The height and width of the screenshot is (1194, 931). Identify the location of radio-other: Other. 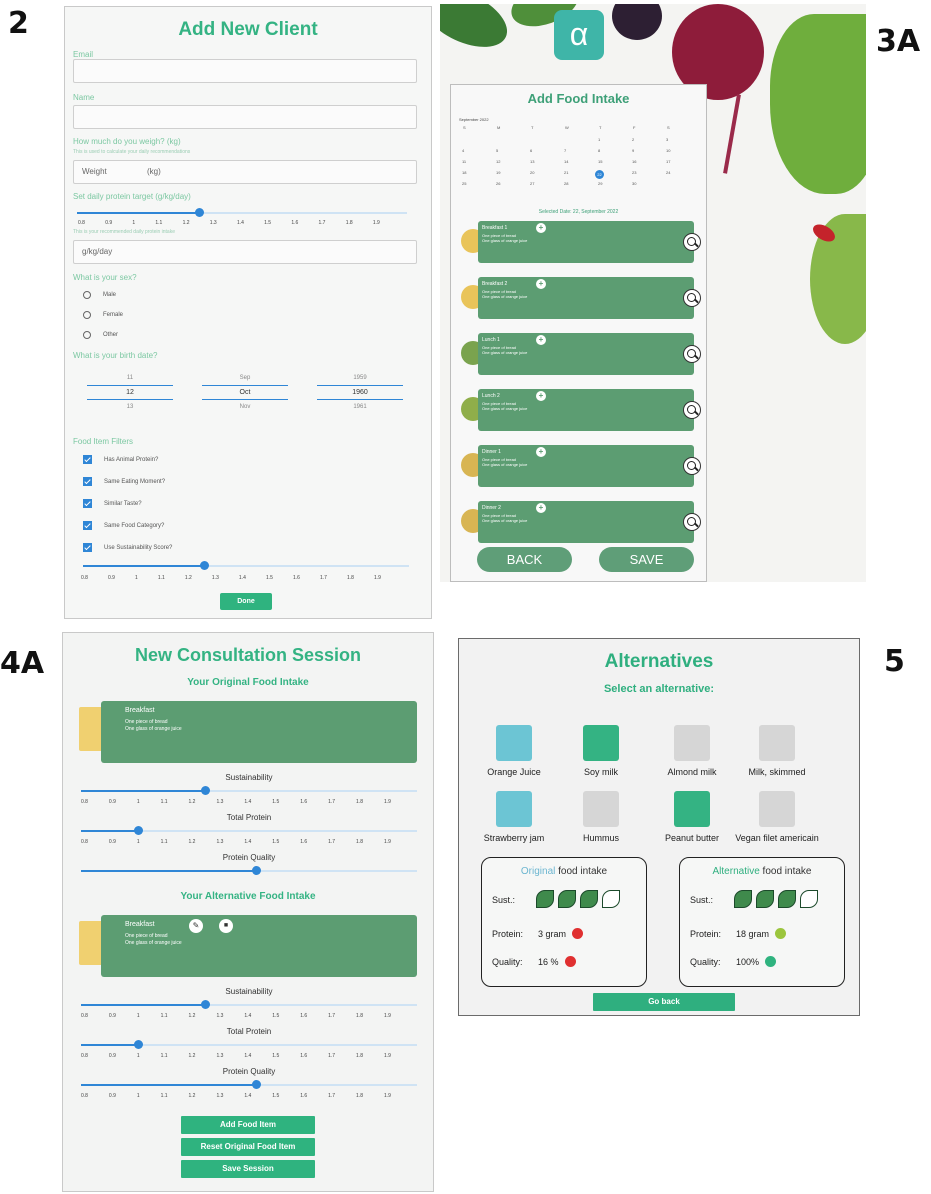
(100, 335).